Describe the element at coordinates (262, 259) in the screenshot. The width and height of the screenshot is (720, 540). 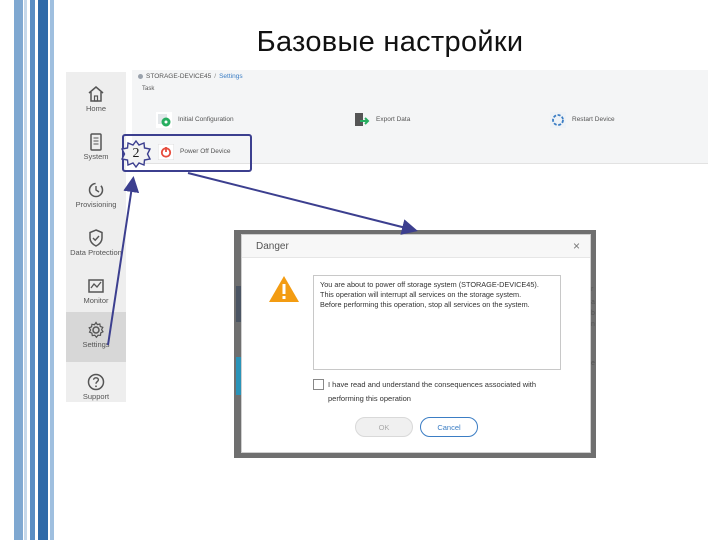
I see `annotation-arrows` at that location.